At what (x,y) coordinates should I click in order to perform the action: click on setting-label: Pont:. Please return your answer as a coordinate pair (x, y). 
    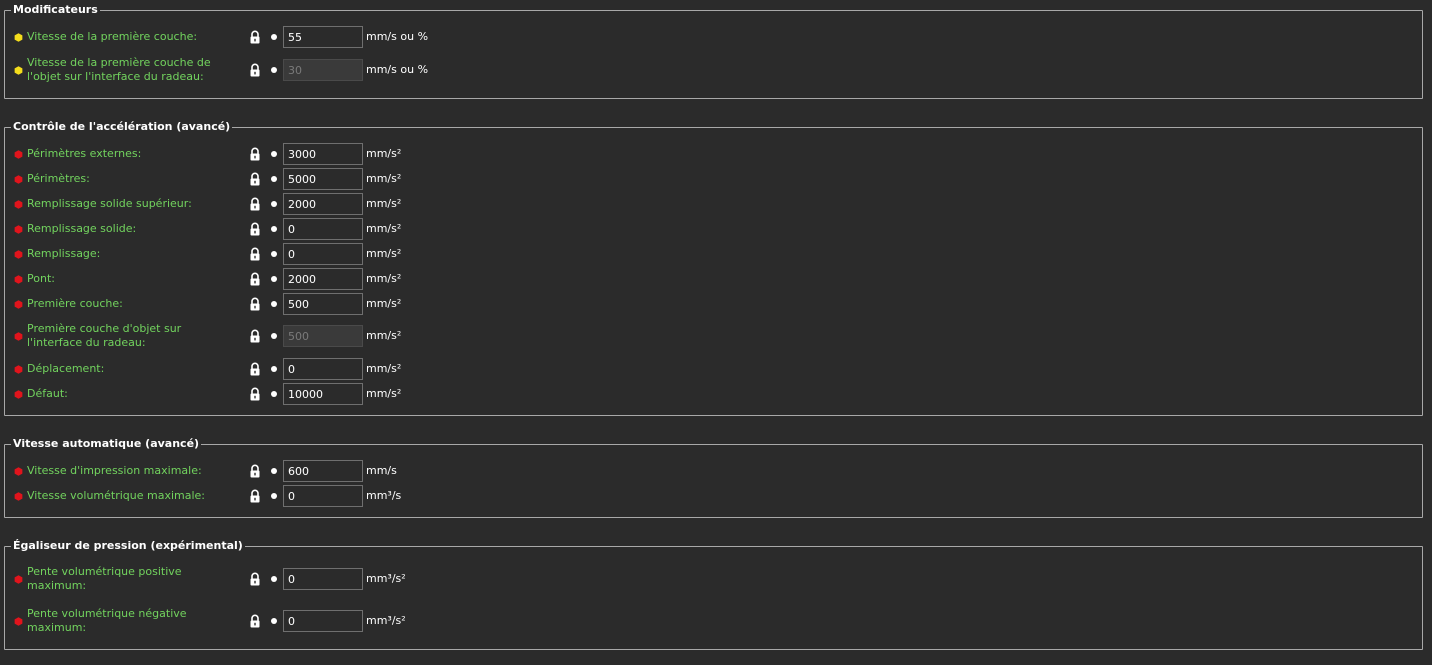
    Looking at the image, I should click on (41, 278).